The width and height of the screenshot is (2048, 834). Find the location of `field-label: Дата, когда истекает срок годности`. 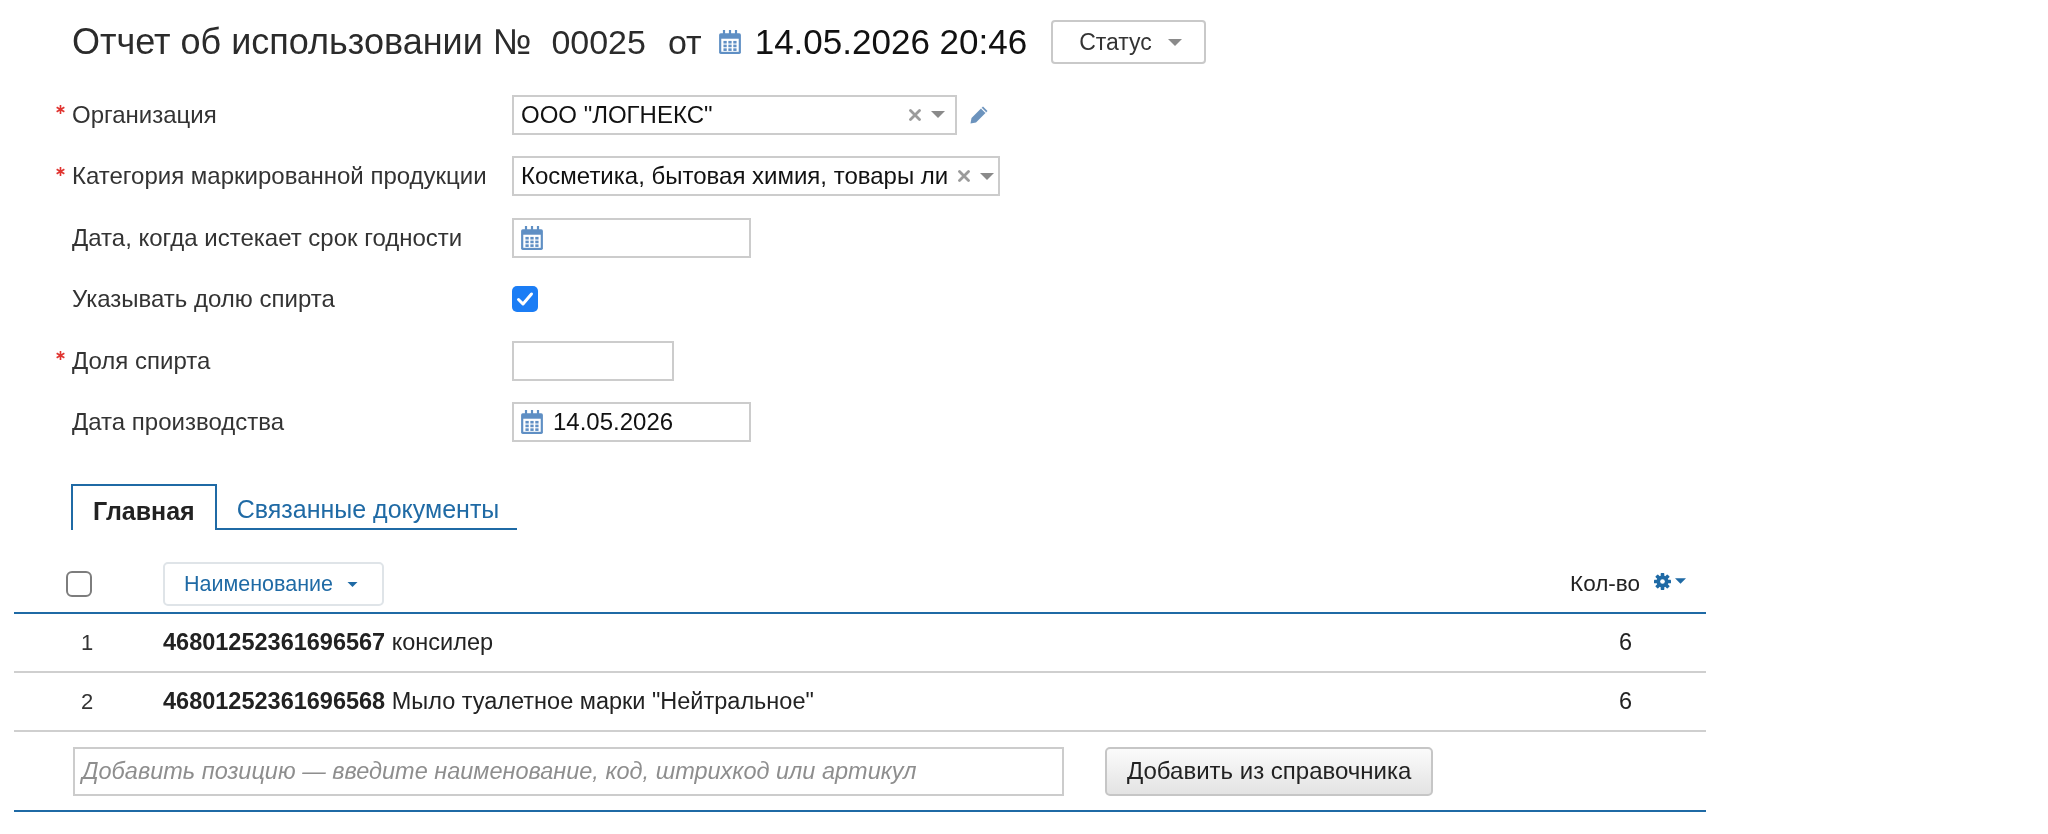

field-label: Дата, когда истекает срок годности is located at coordinates (267, 237).